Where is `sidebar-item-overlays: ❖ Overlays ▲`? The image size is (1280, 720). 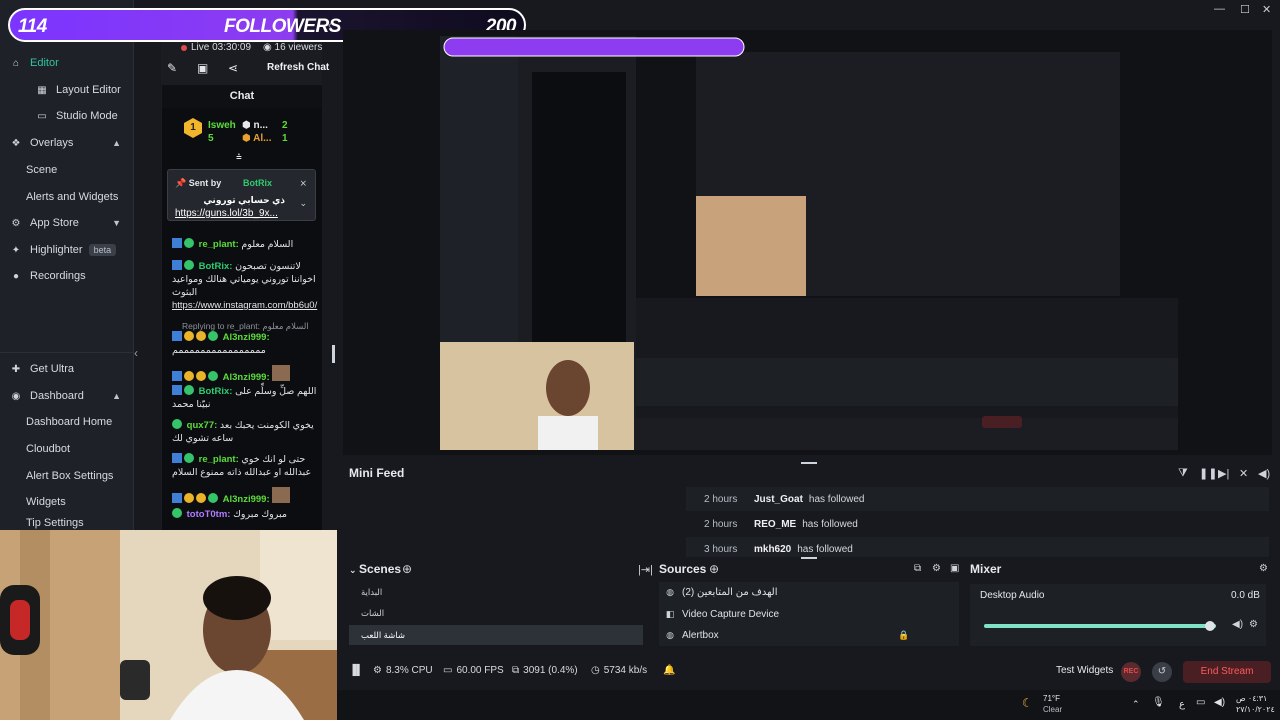
sidebar-item-overlays: ❖ Overlays ▲ is located at coordinates (66, 143).